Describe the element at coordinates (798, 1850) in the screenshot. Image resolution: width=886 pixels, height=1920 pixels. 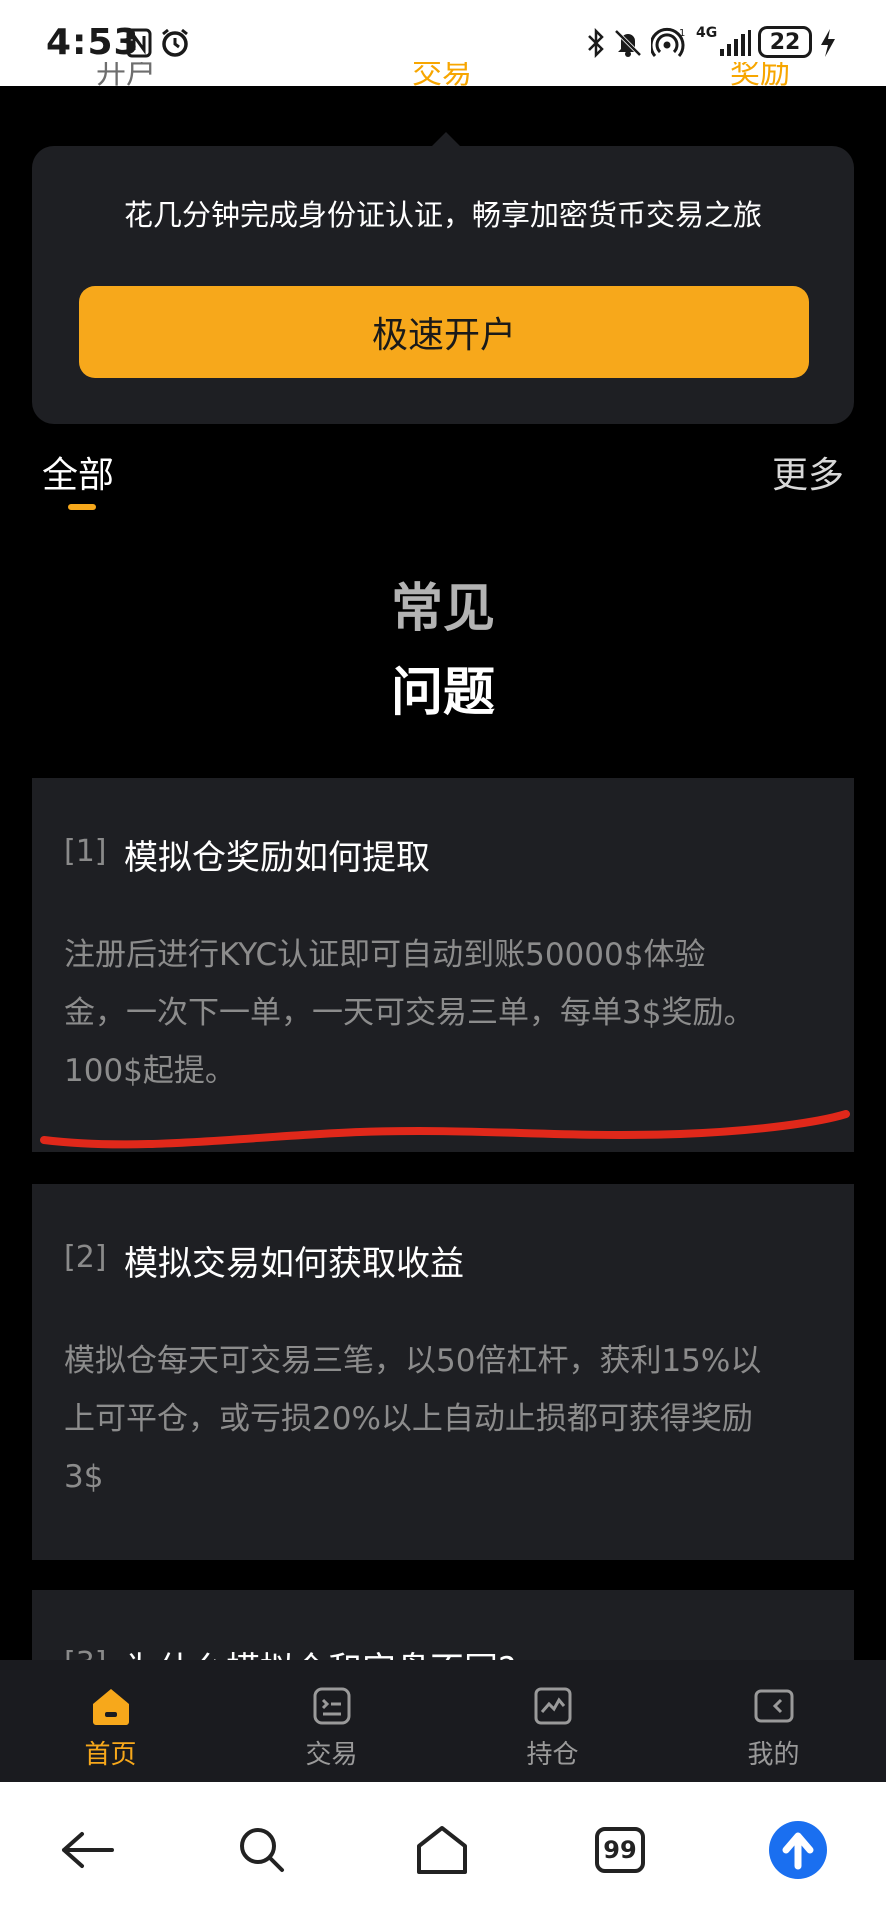
I see `upload-icon` at that location.